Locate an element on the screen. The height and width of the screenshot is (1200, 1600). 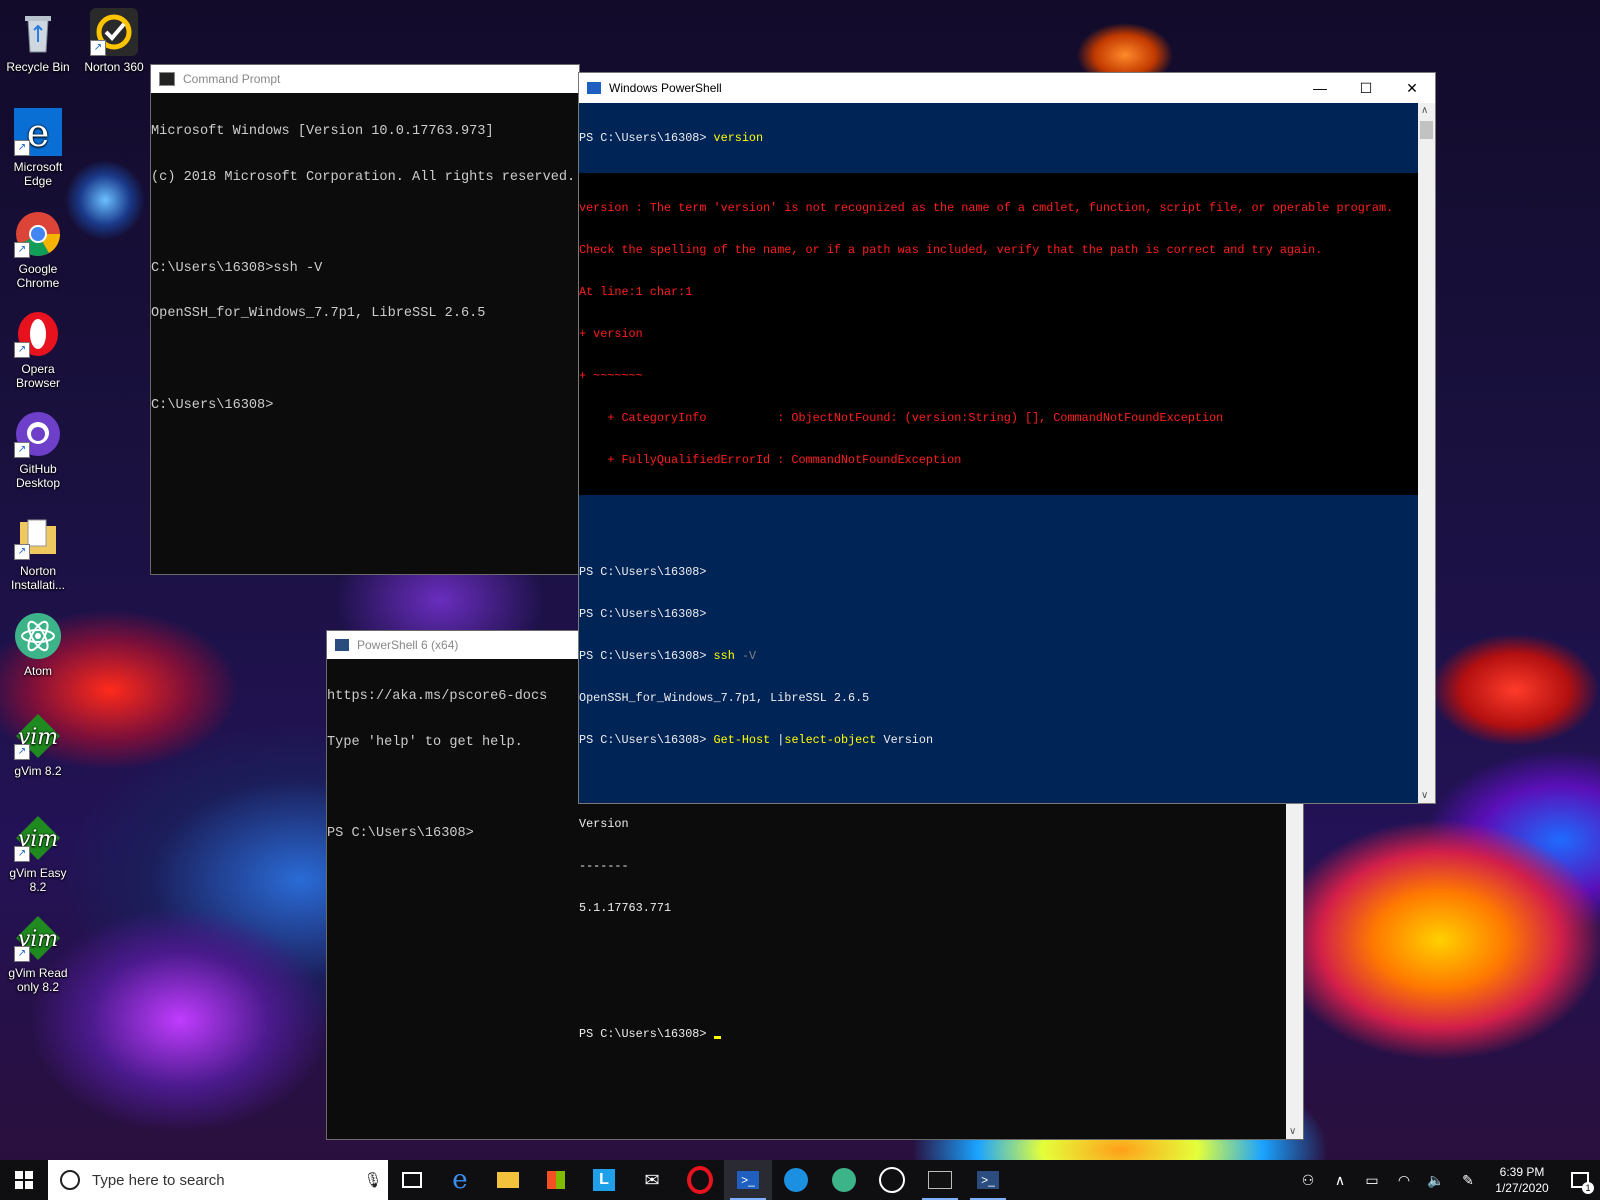
taskbar-file-explorer is located at coordinates (508, 1180).